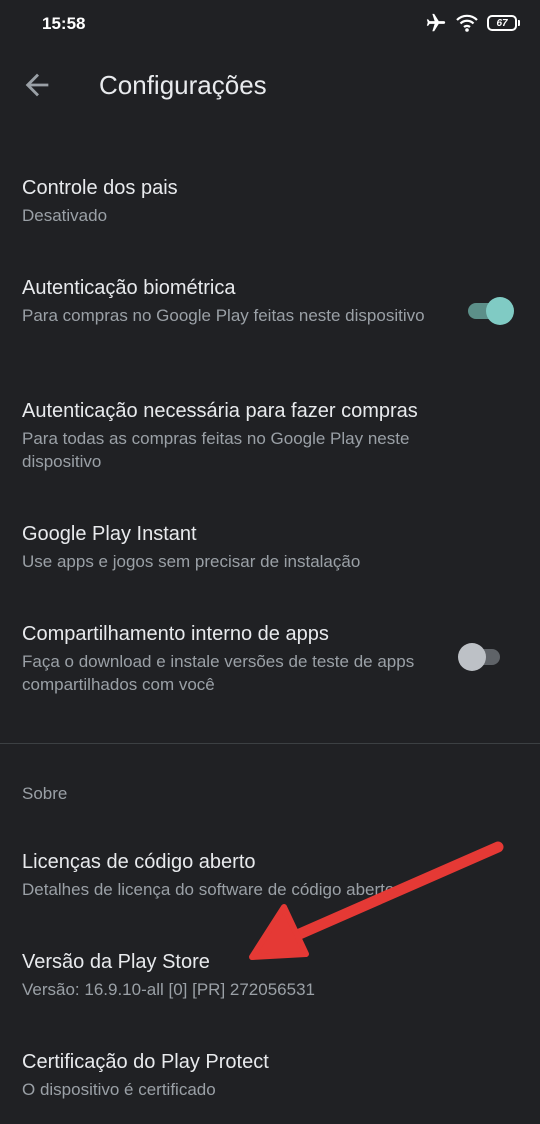  What do you see at coordinates (270, 201) in the screenshot?
I see `setting-parental-controls: Controle dos pais Desativado` at bounding box center [270, 201].